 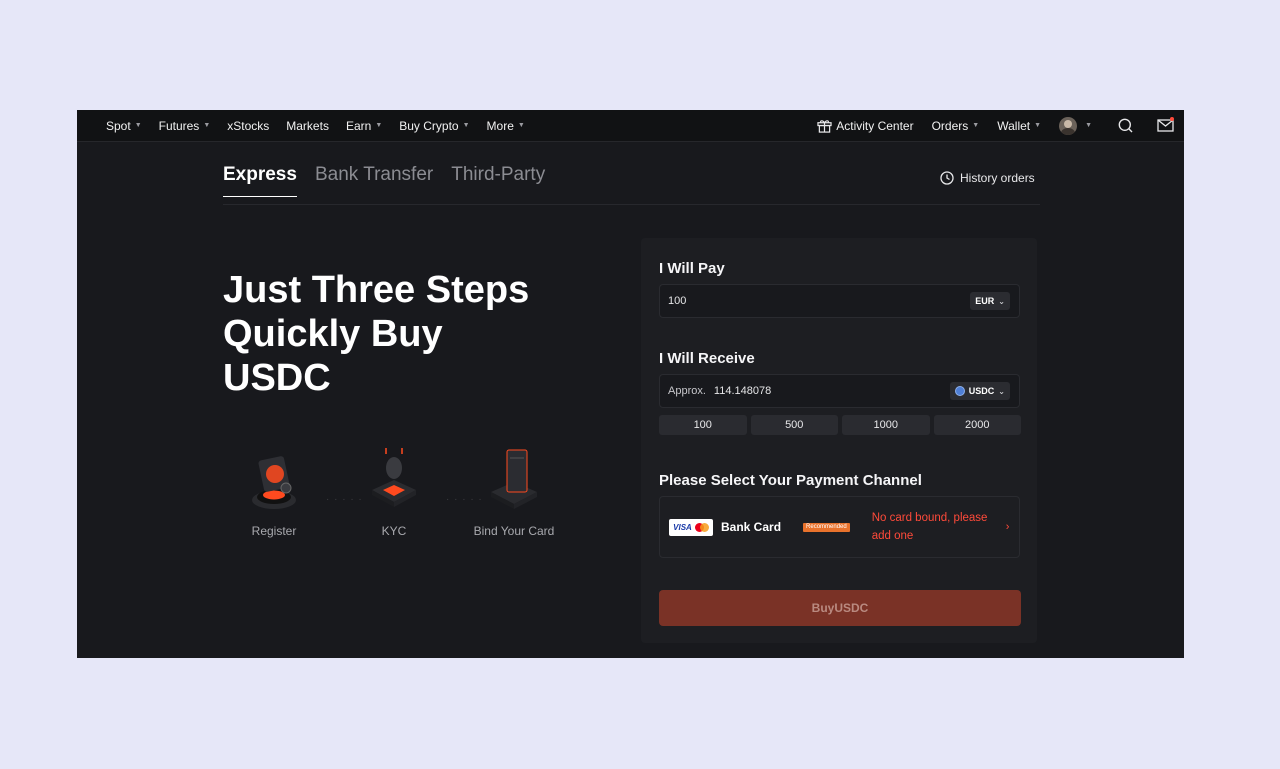 I want to click on nav-futures-label: Futures, so click(x=179, y=125).